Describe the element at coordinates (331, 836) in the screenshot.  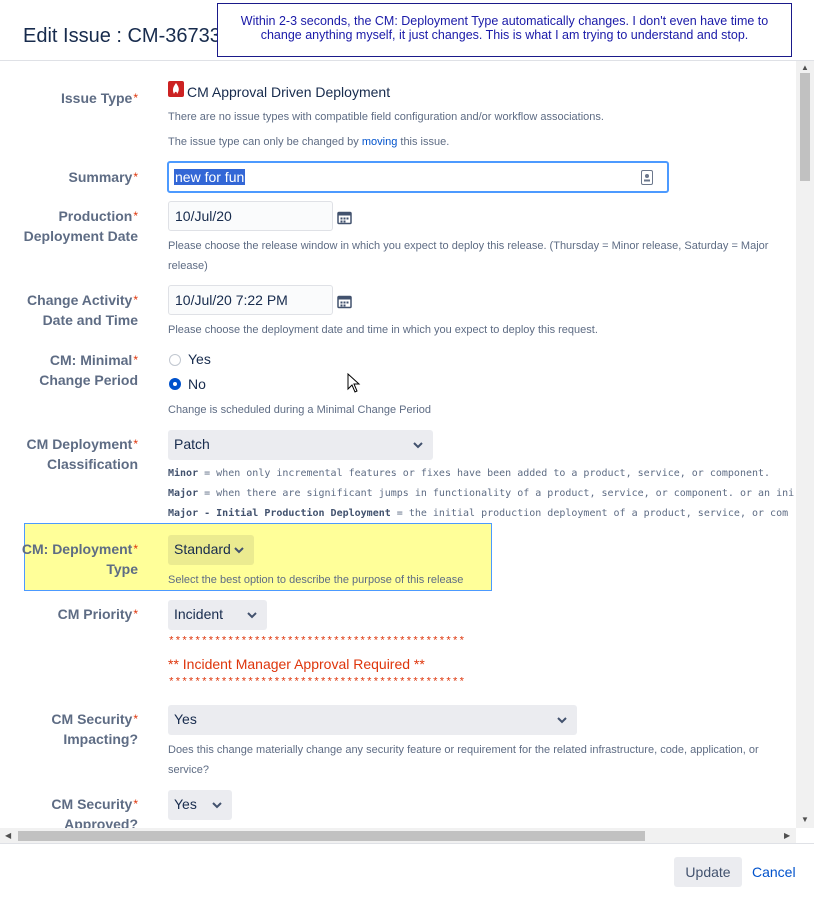
I see `horizontal-scrollbar-thumb` at that location.